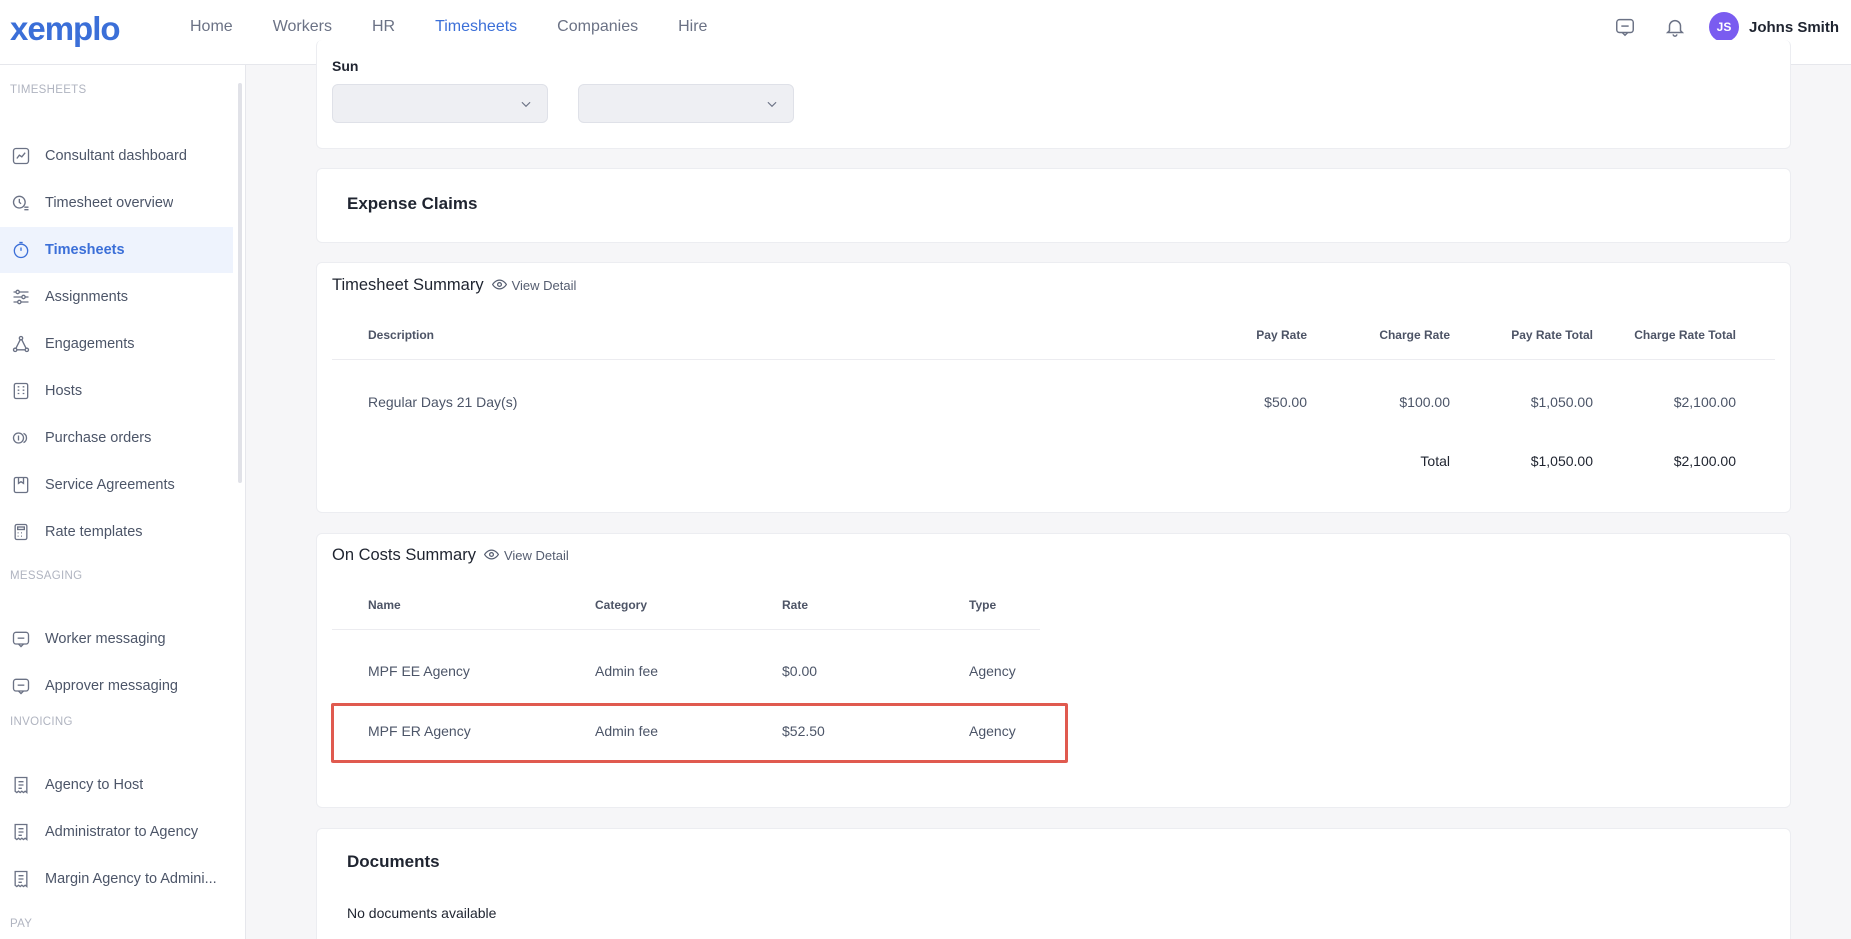 Image resolution: width=1851 pixels, height=939 pixels. I want to click on section-pay: PAY, so click(21, 924).